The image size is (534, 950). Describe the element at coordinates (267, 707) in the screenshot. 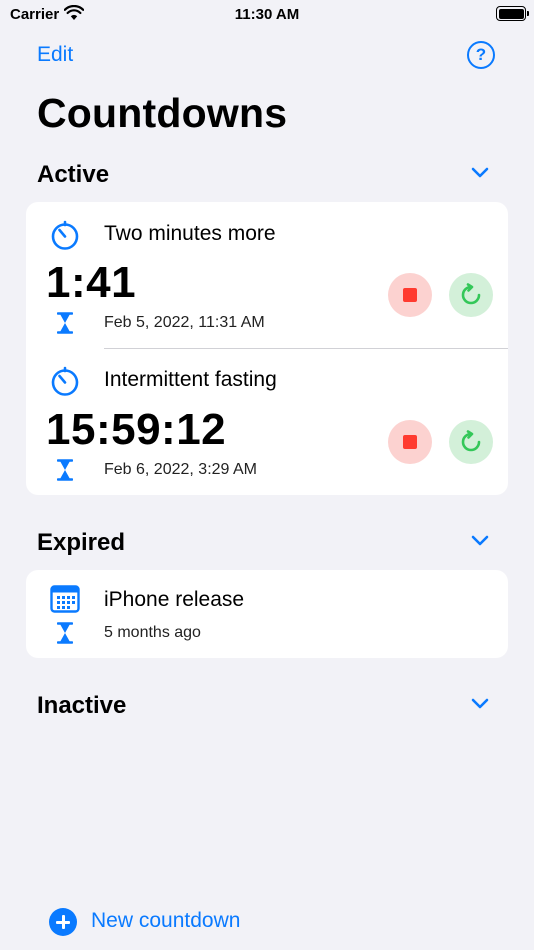

I see `section-header-inactive: Inactive` at that location.